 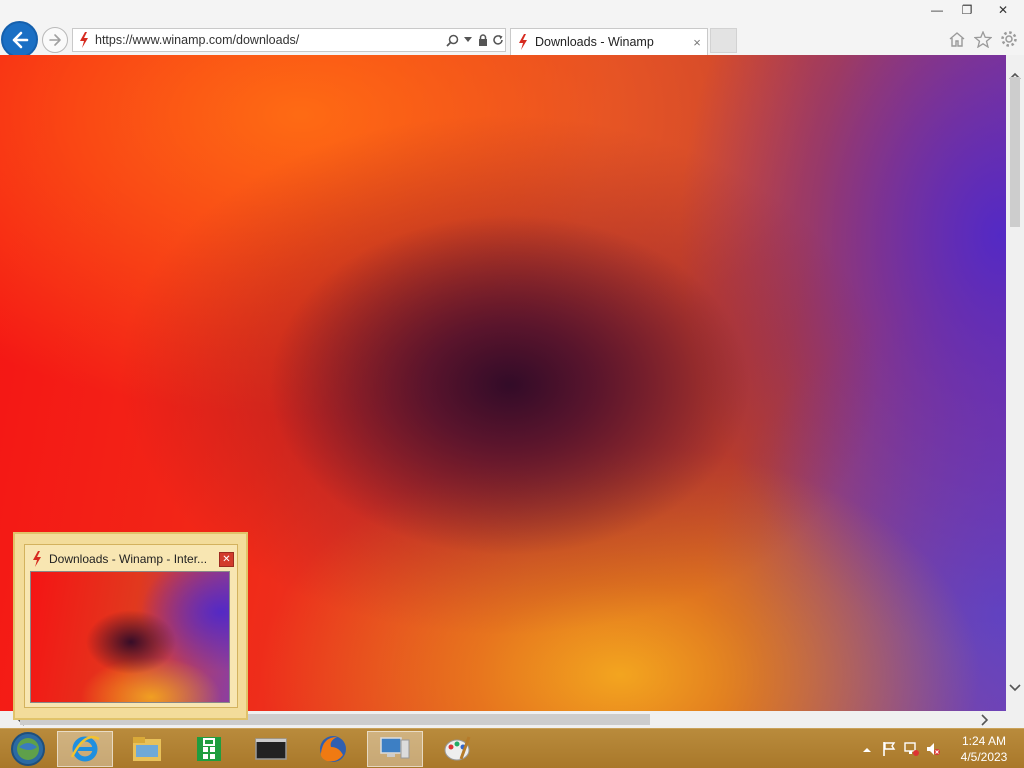 I want to click on back-button, so click(x=19, y=39).